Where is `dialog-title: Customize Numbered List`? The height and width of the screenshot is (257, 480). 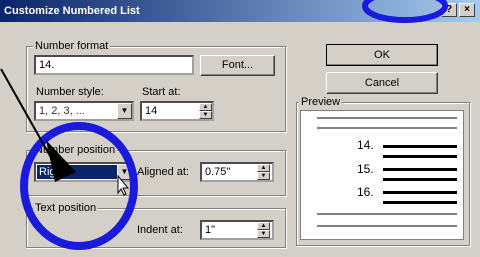 dialog-title: Customize Numbered List is located at coordinates (72, 11).